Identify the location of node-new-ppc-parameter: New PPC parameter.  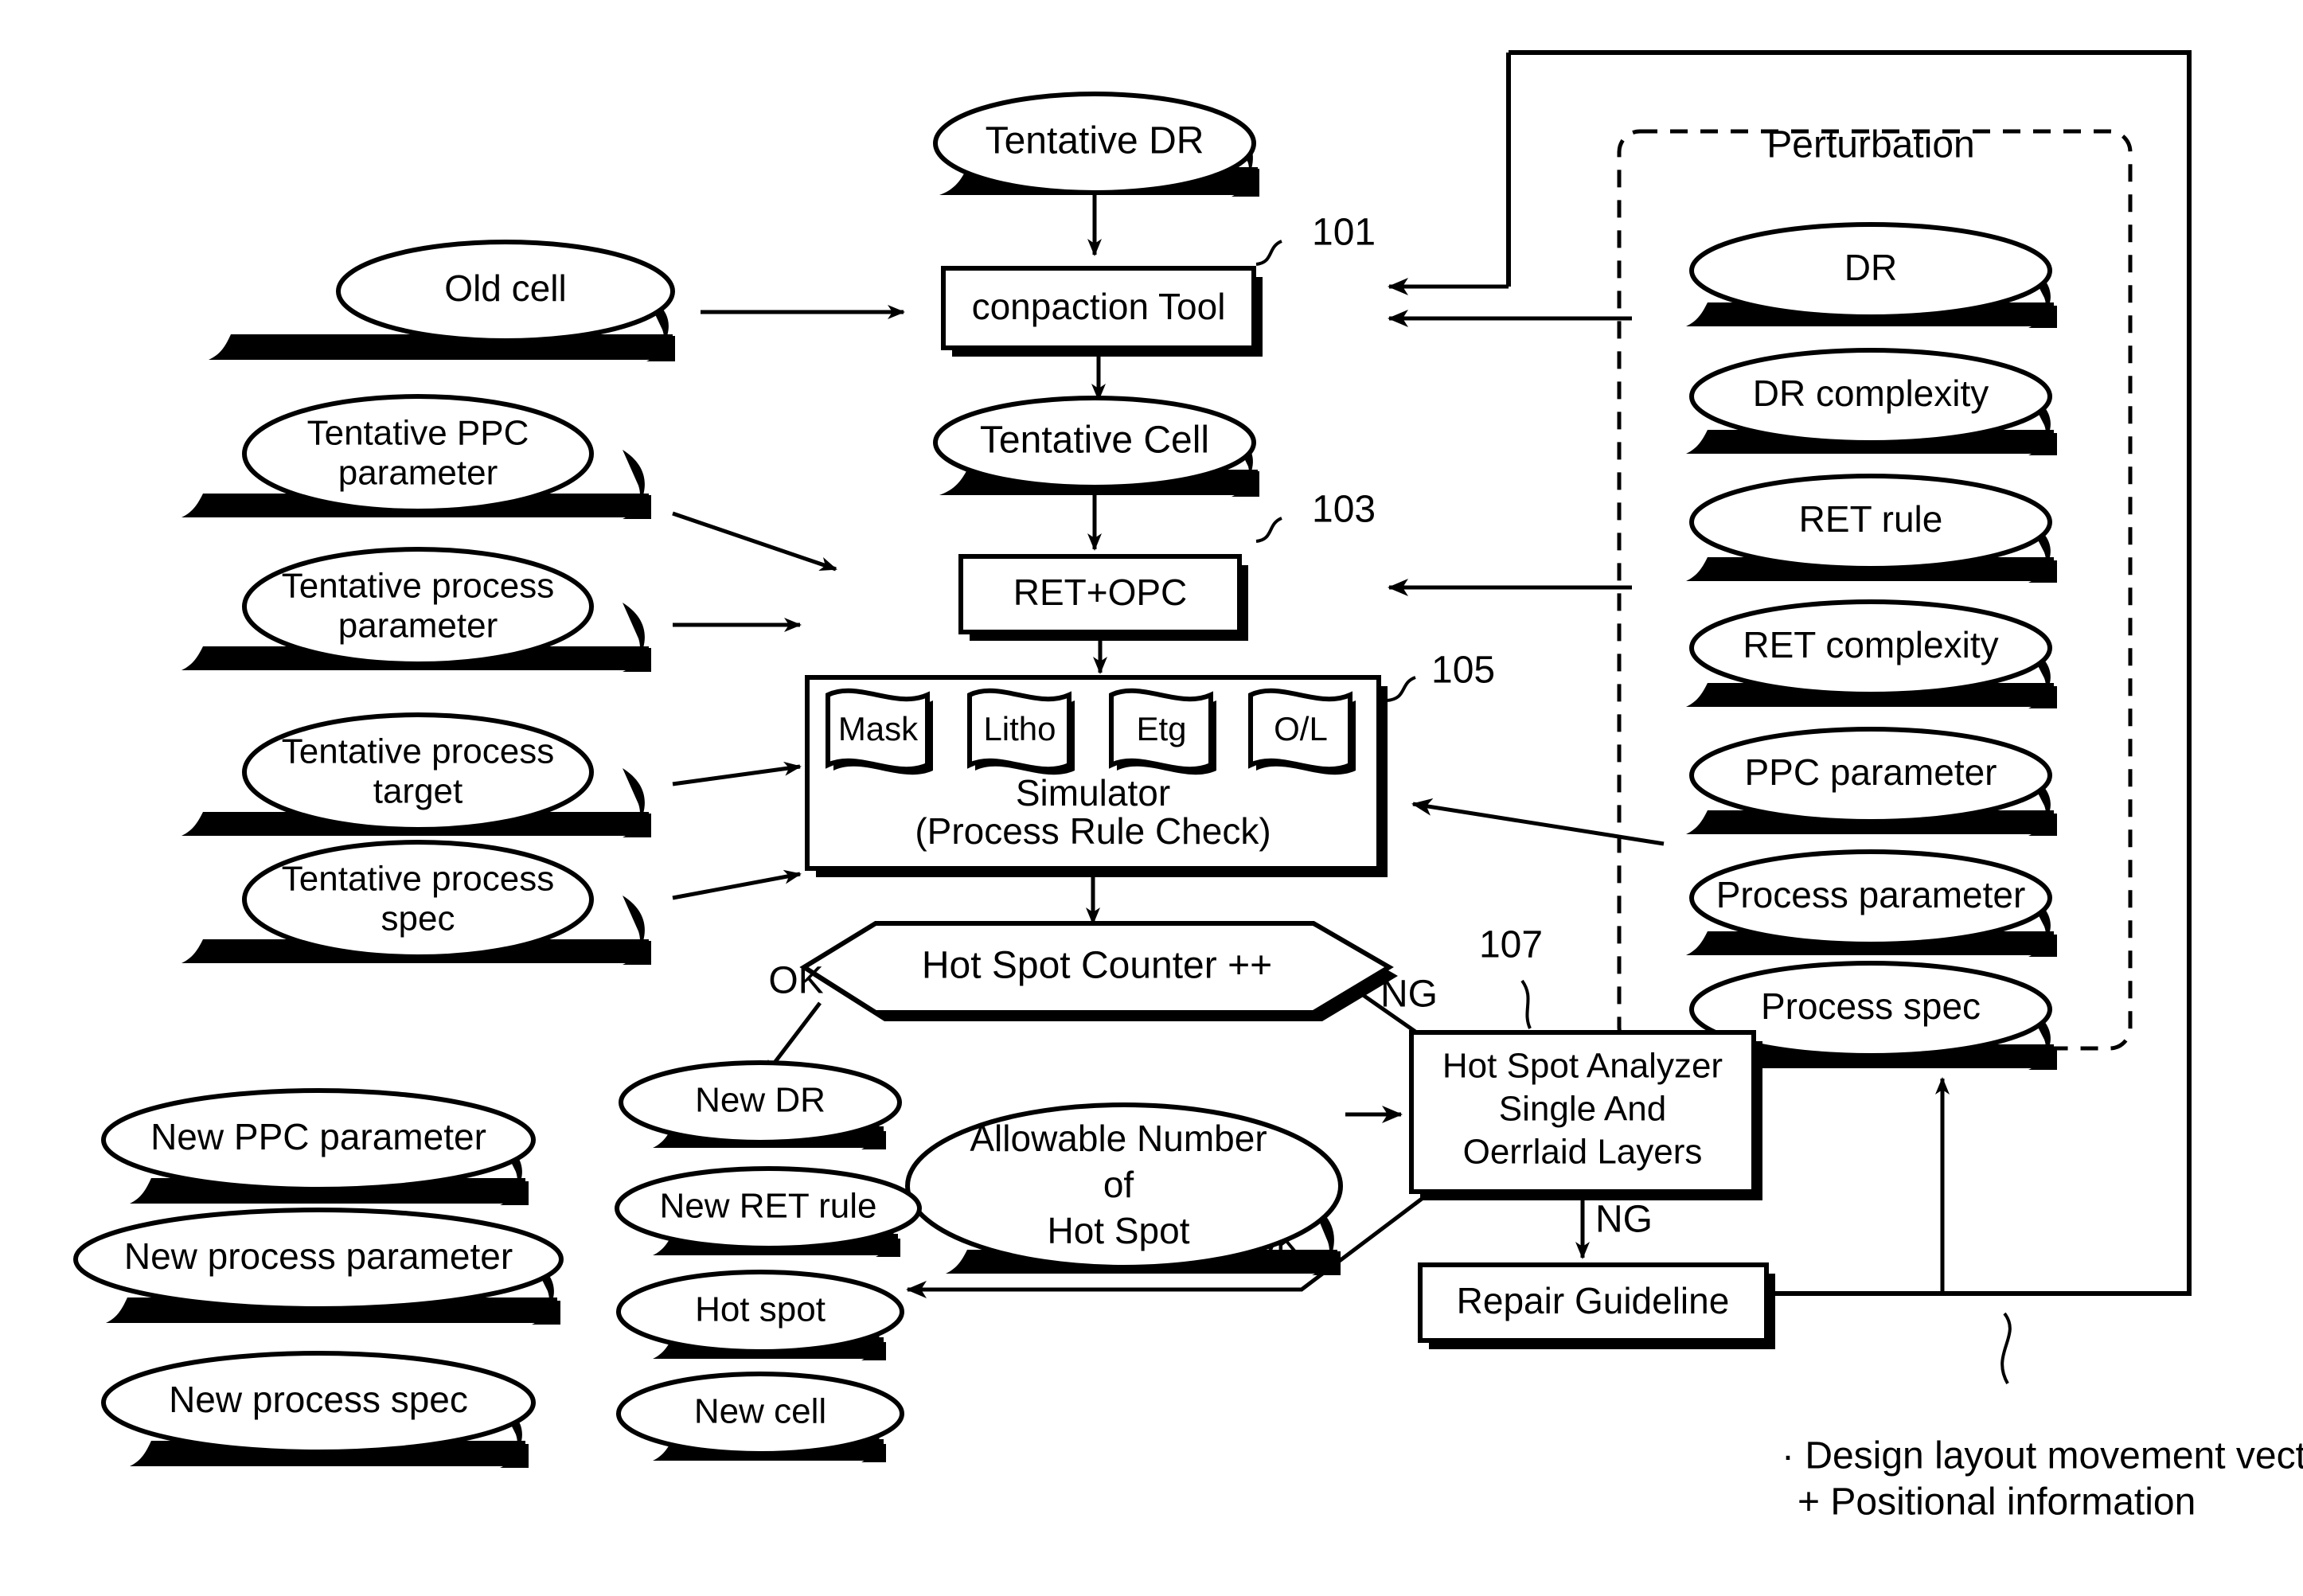
(318, 1146).